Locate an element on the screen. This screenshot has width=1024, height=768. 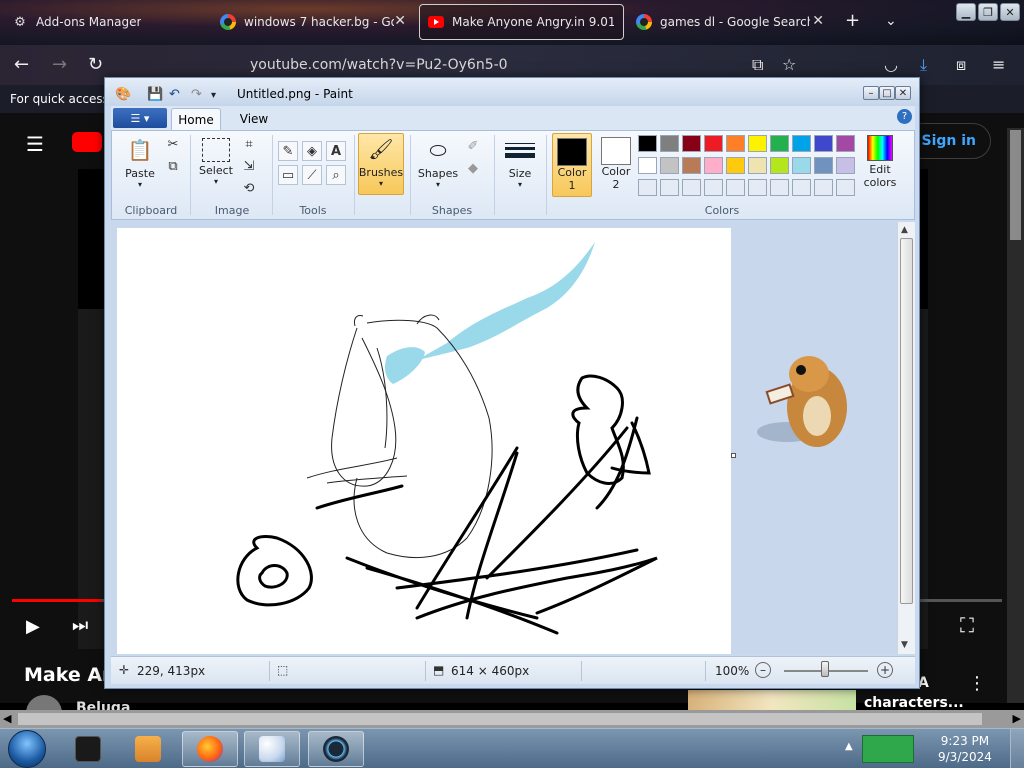
cut-icon: ✂ is located at coordinates (173, 144).